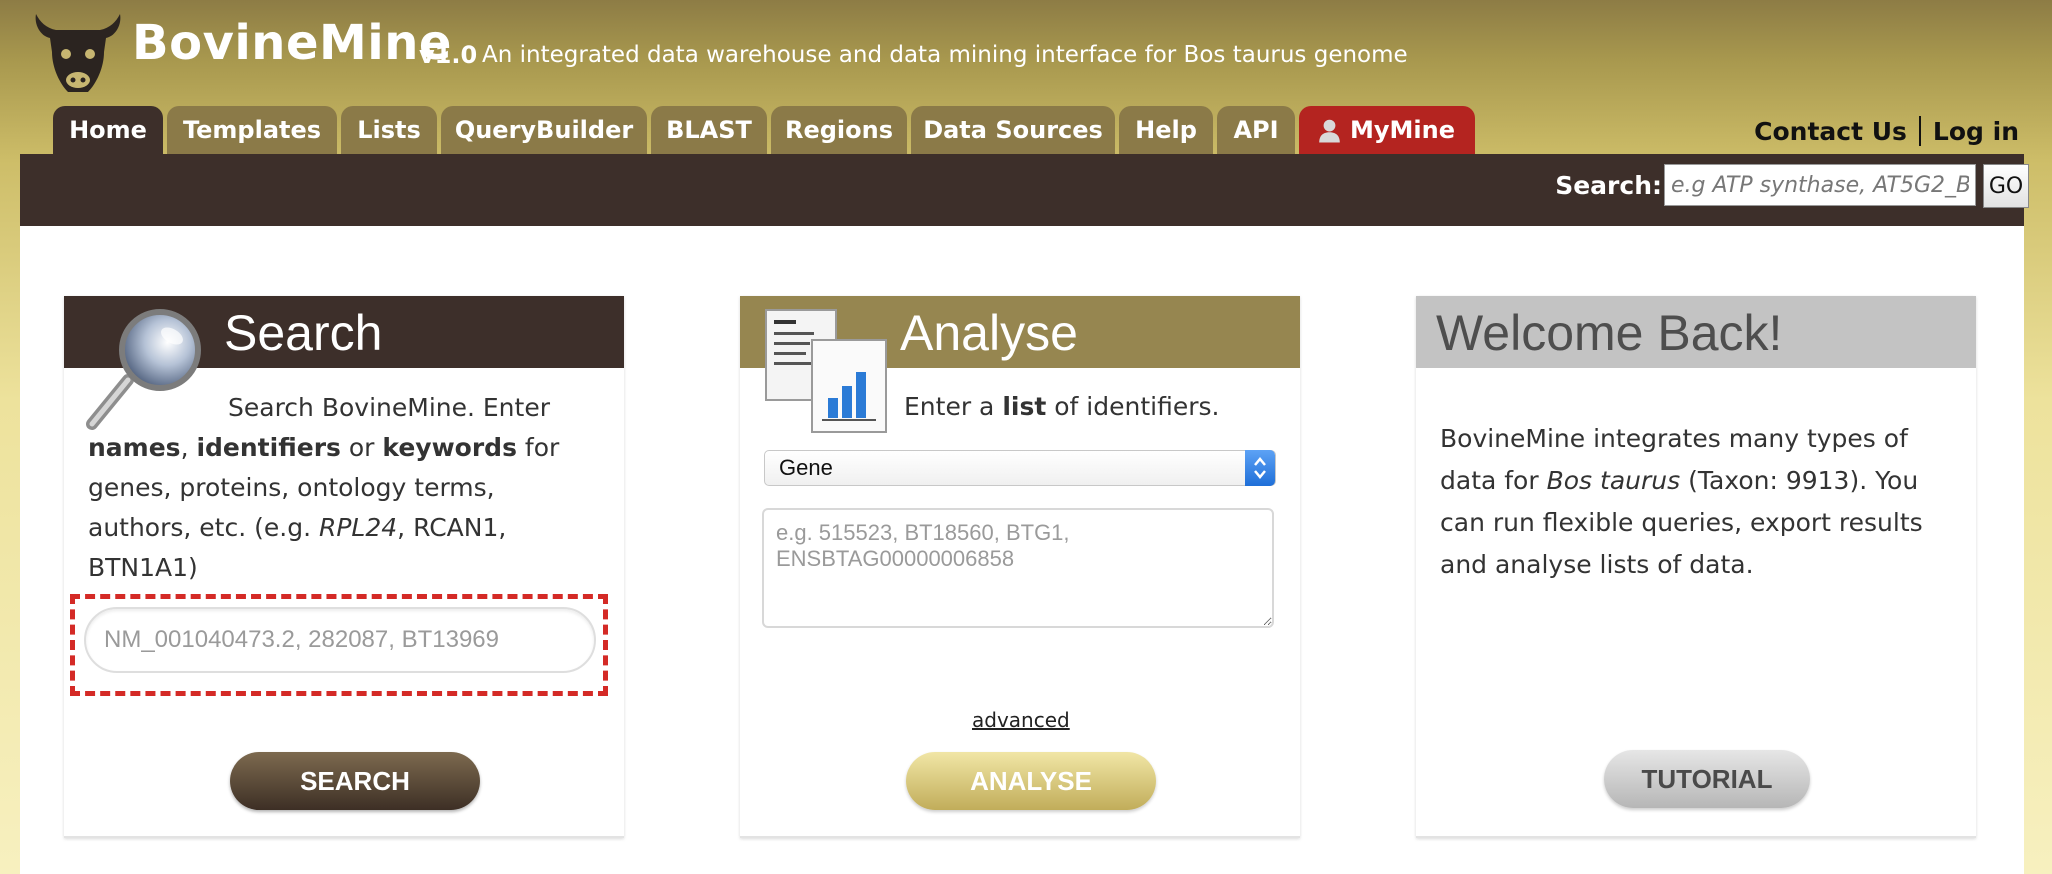 The height and width of the screenshot is (874, 2052). What do you see at coordinates (1608, 185) in the screenshot?
I see `nav-search-label: Search:` at bounding box center [1608, 185].